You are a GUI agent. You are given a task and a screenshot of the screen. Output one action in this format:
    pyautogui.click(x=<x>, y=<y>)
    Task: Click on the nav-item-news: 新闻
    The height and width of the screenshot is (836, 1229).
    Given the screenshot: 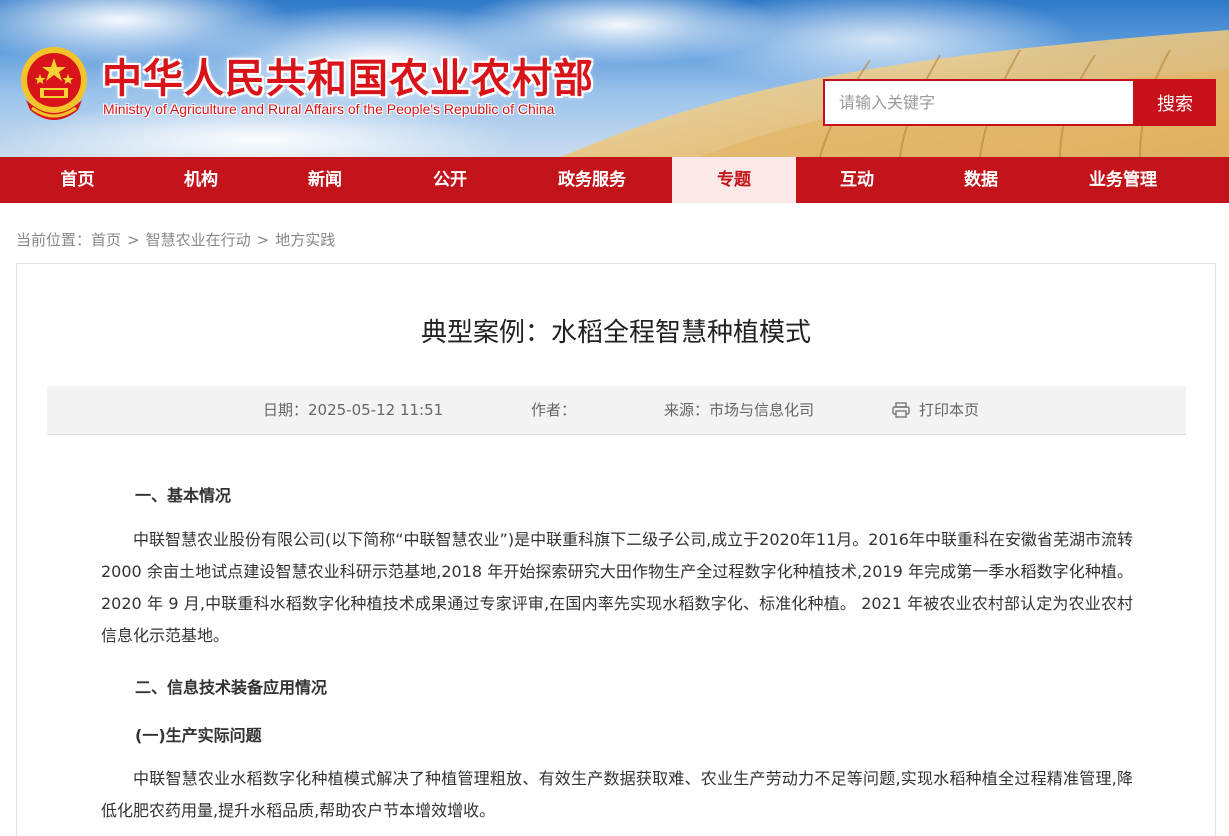 What is the action you would take?
    pyautogui.click(x=325, y=180)
    